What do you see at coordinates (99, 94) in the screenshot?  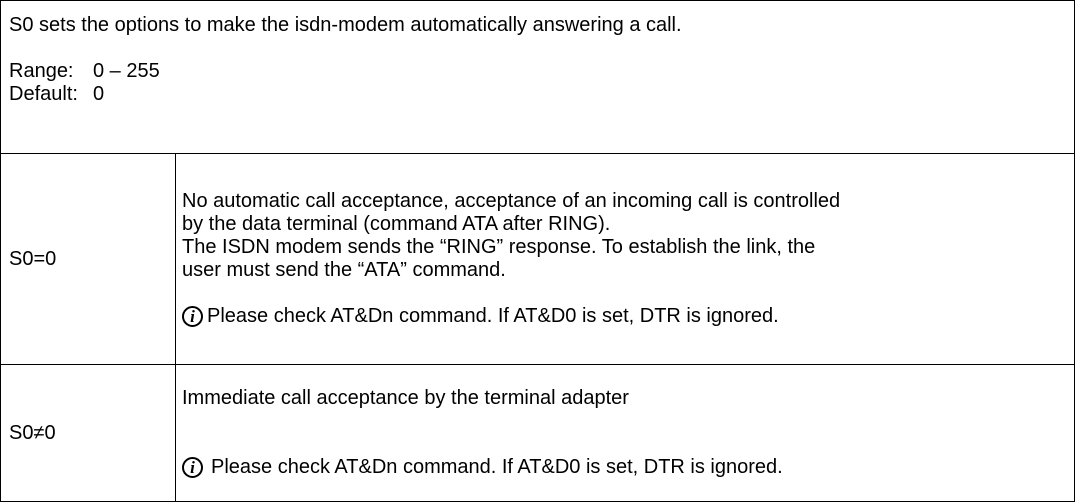 I see `default-value: 0` at bounding box center [99, 94].